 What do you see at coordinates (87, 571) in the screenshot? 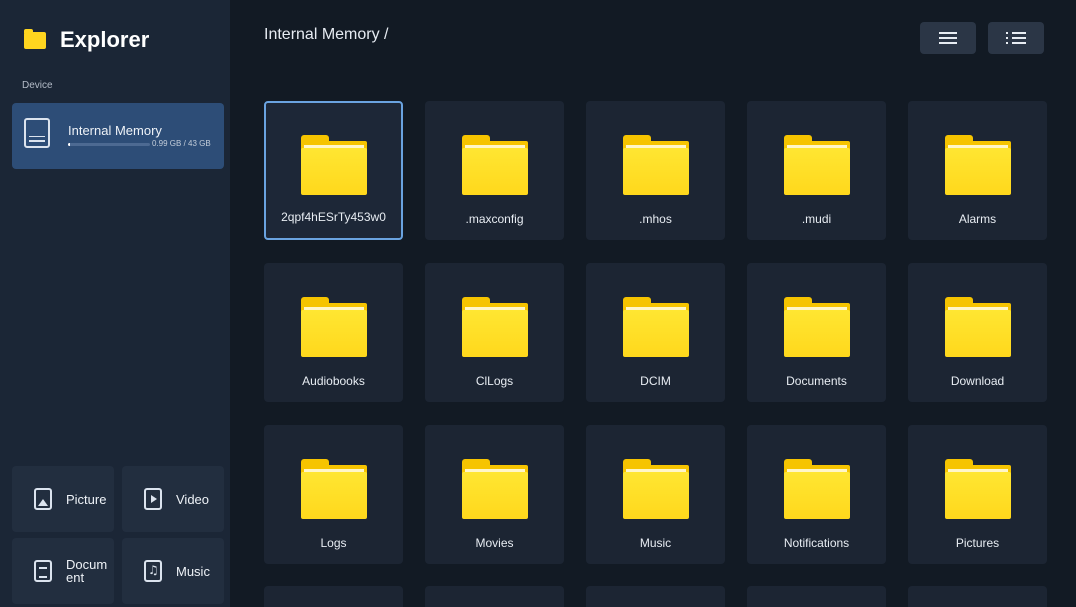
I see `category-label: Document` at bounding box center [87, 571].